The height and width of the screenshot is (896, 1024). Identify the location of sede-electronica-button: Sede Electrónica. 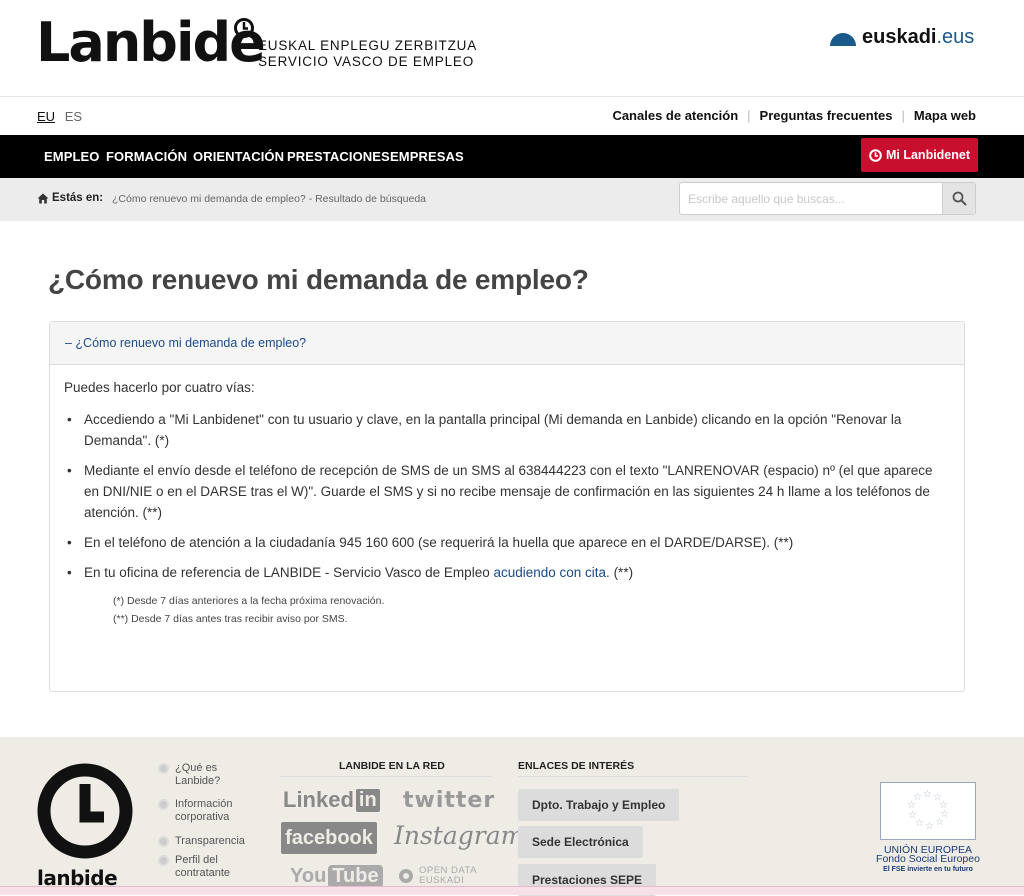
(580, 842).